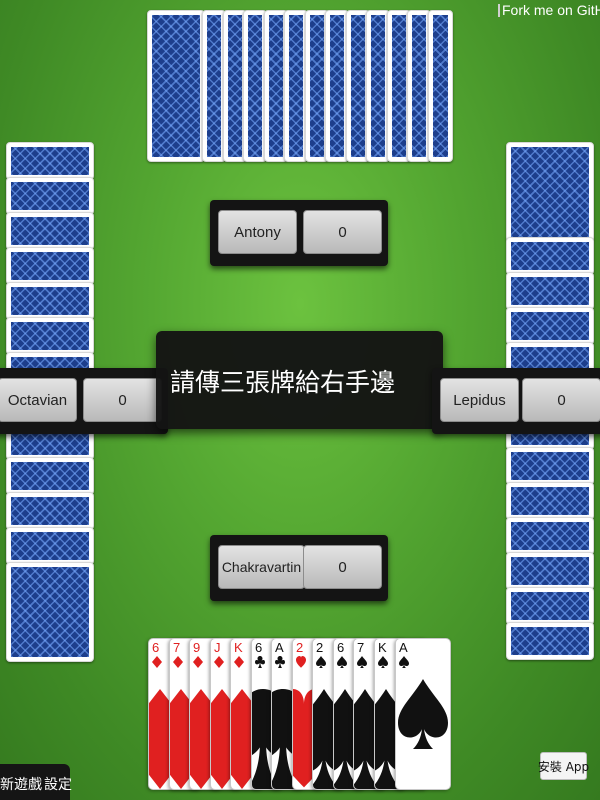 The image size is (600, 800). I want to click on card-rank: 9, so click(197, 647).